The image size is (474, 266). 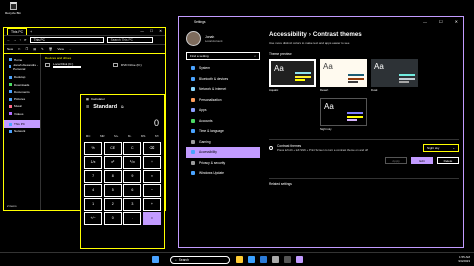 I want to click on user-profile: Jonah Local Account, so click(x=223, y=38).